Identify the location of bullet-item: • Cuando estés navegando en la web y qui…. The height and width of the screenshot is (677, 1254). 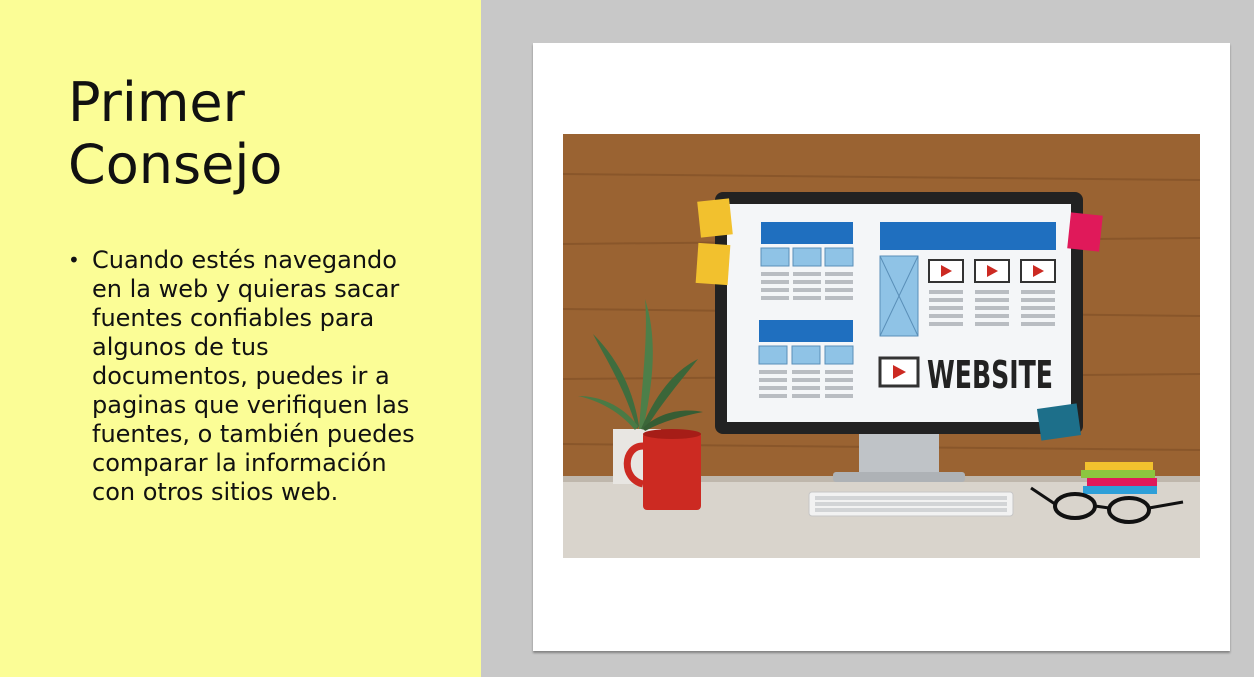
(248, 376).